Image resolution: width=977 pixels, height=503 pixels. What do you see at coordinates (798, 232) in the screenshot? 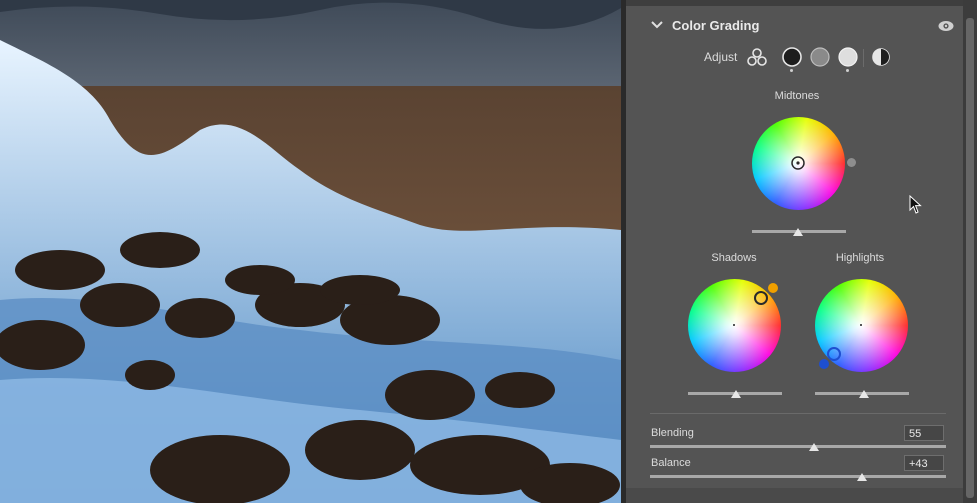
I see `midtones-luminance-knob` at bounding box center [798, 232].